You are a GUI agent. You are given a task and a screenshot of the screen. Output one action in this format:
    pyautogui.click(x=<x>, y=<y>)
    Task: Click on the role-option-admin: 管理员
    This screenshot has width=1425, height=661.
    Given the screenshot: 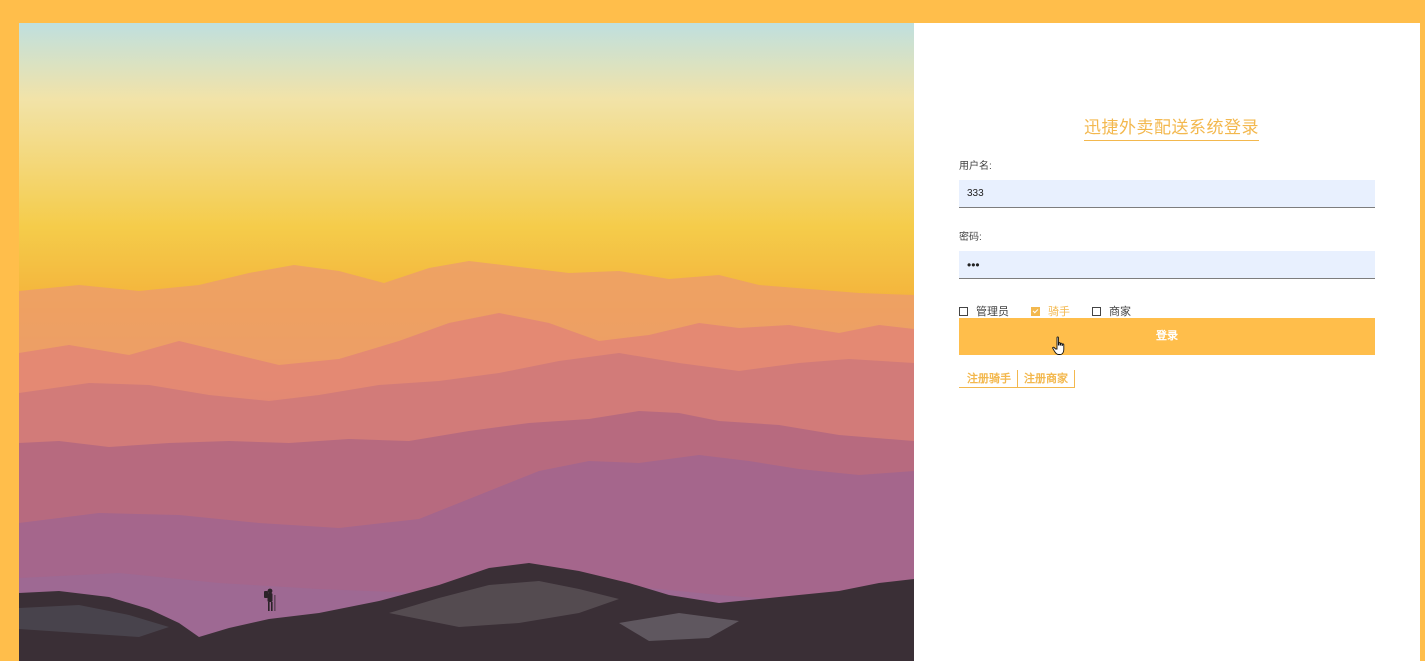 What is the action you would take?
    pyautogui.click(x=984, y=311)
    